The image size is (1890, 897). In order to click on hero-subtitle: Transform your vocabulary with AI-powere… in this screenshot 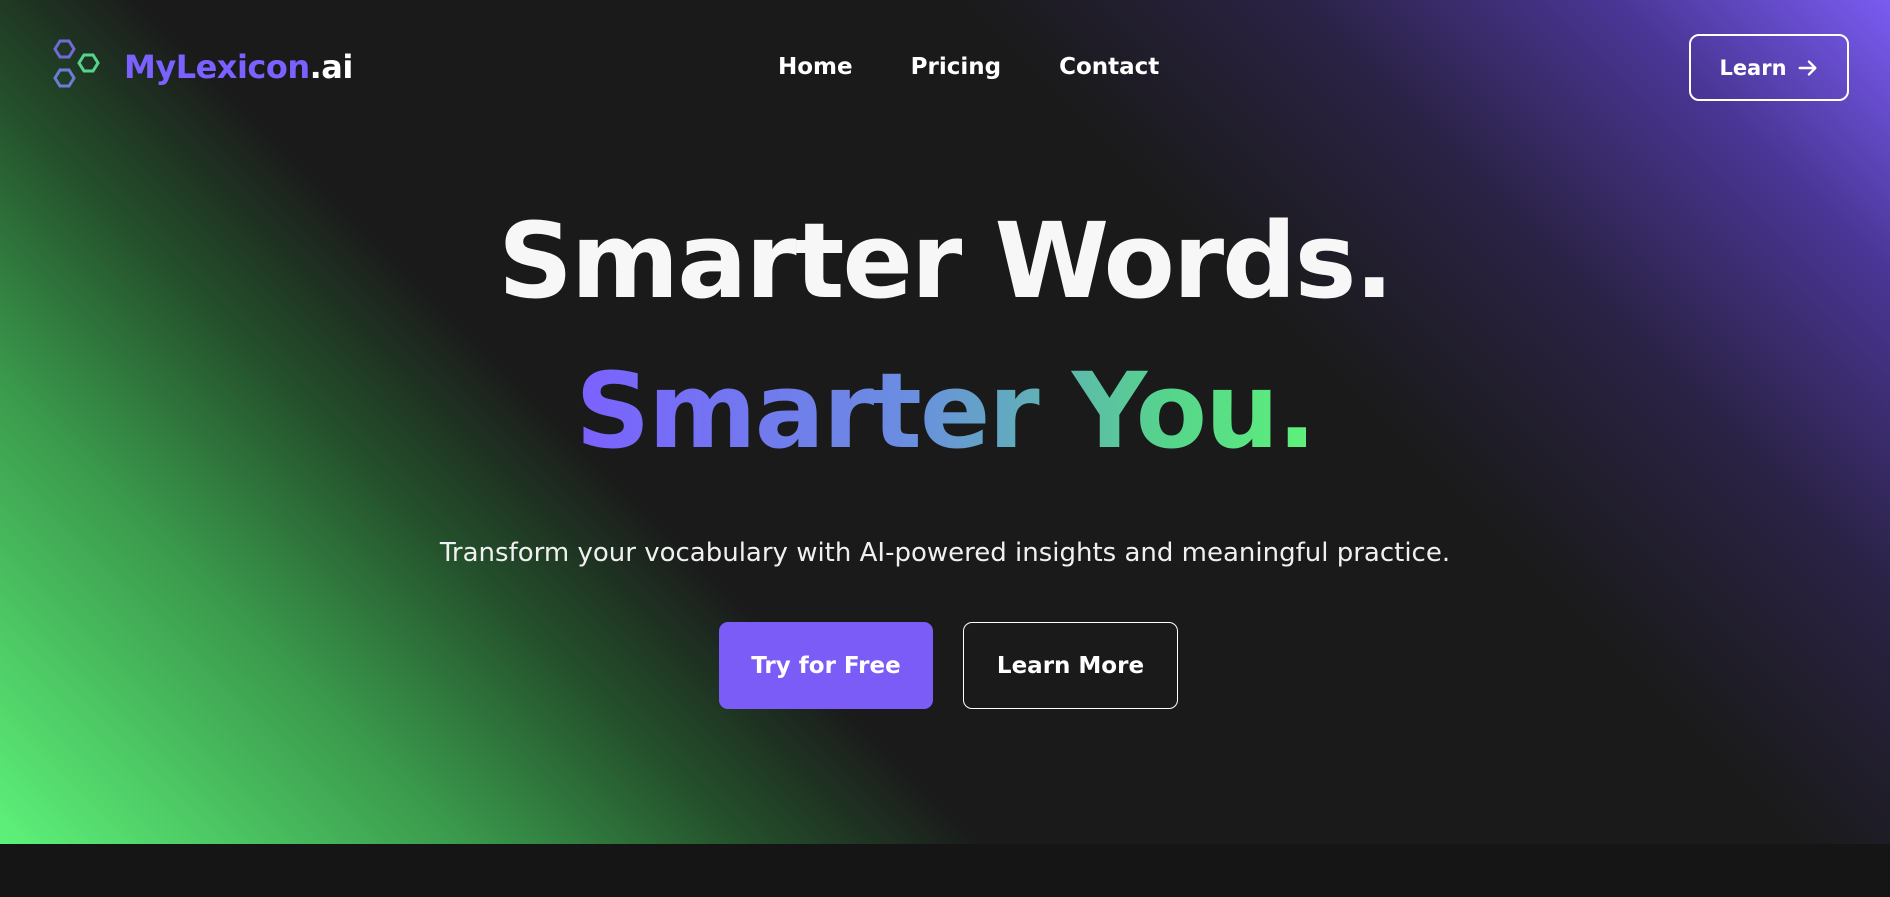, I will do `click(945, 553)`.